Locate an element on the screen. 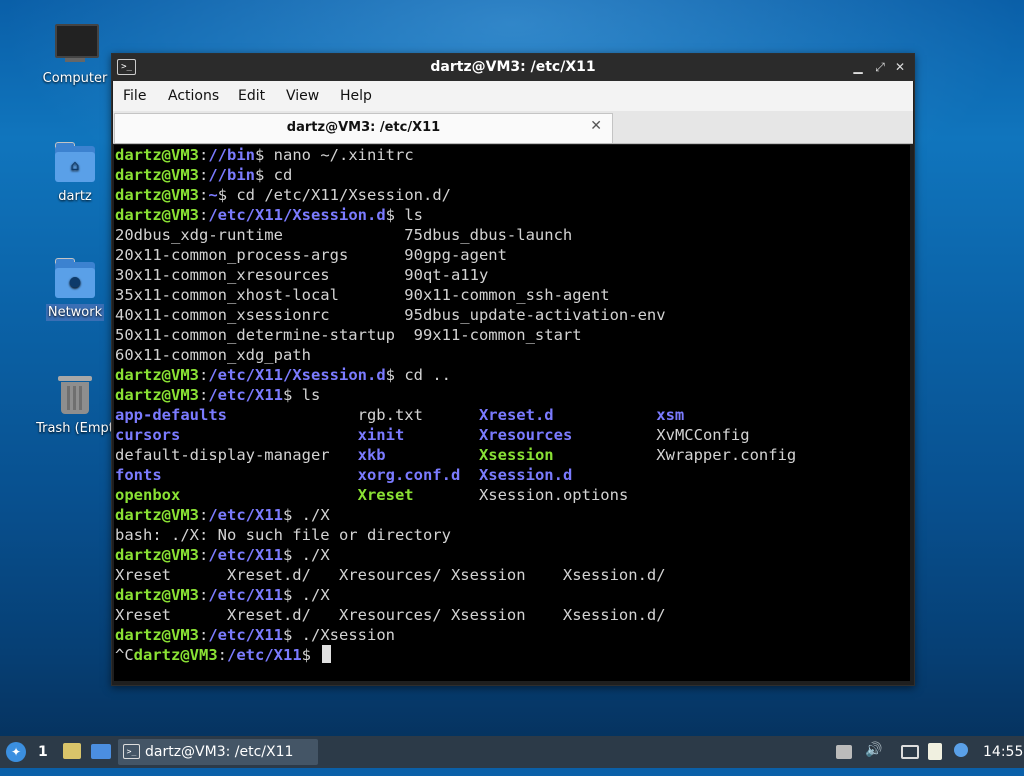  terminal-line: 30x11-common_xresources 90qt-a11y is located at coordinates (301, 275).